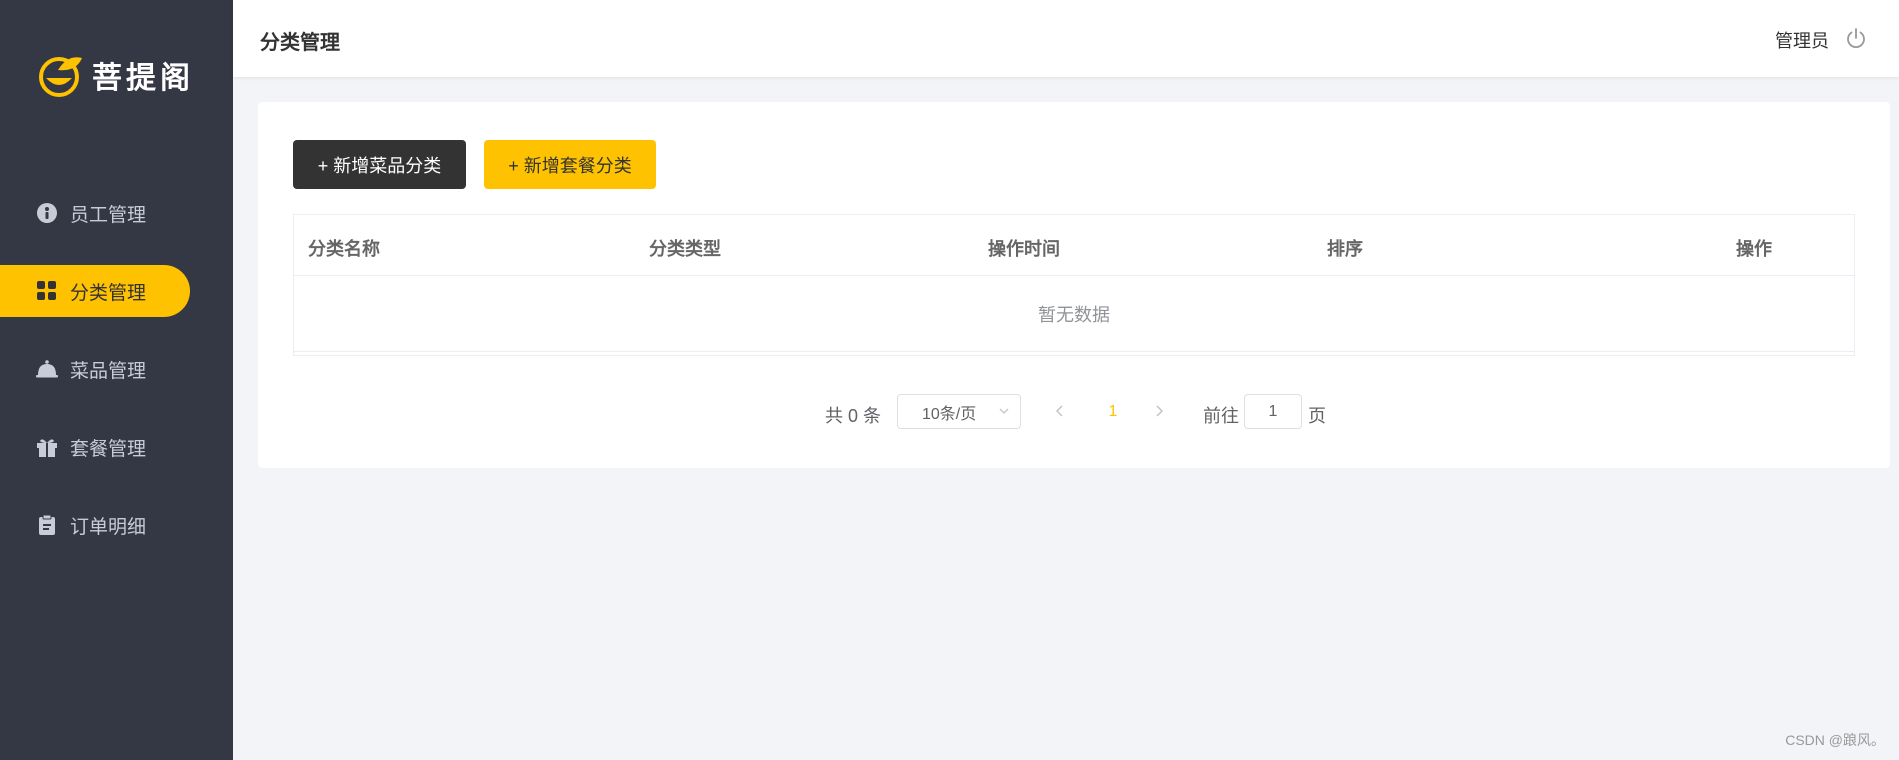 The width and height of the screenshot is (1899, 760). What do you see at coordinates (1754, 249) in the screenshot?
I see `column-header-actions: 操作` at bounding box center [1754, 249].